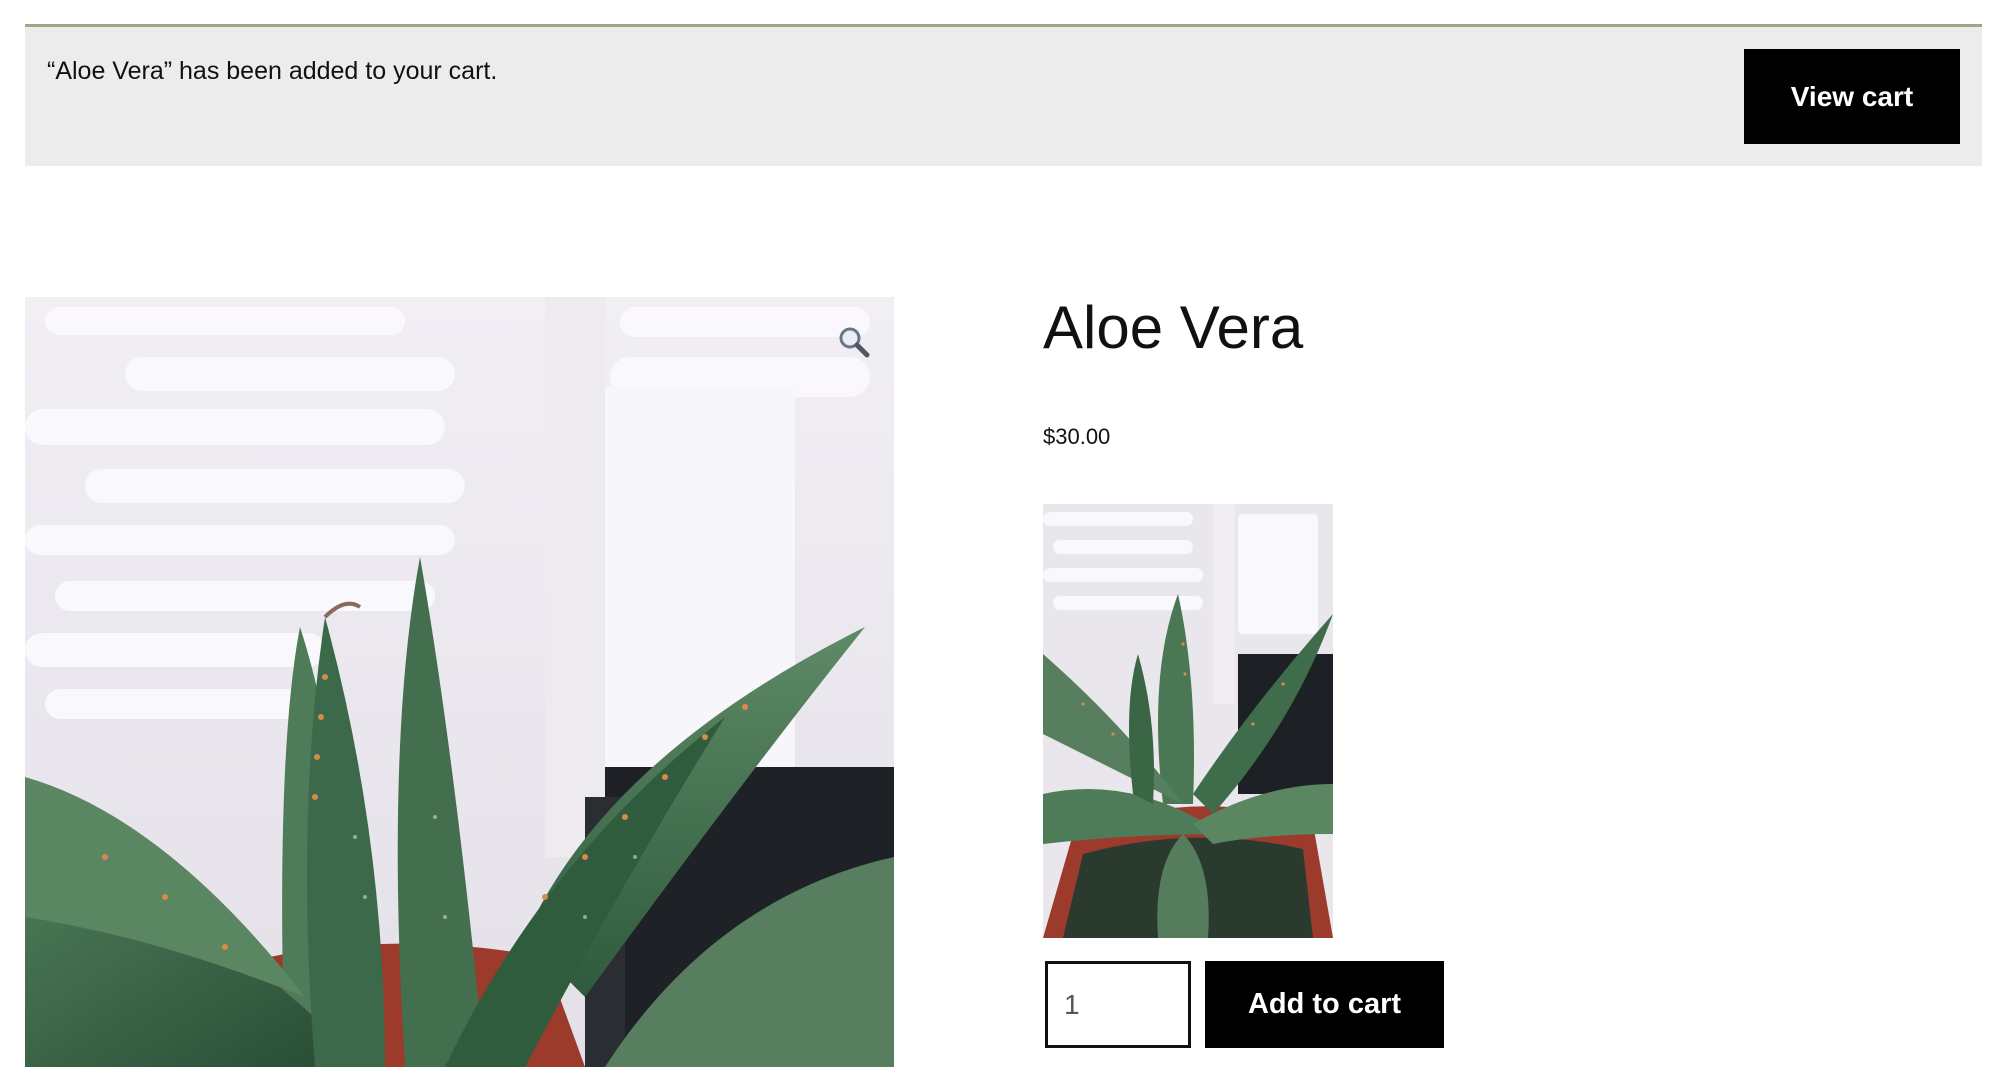 The image size is (1999, 1067). What do you see at coordinates (272, 71) in the screenshot?
I see `cart-notice-message: “Aloe Vera” has been added to your cart.` at bounding box center [272, 71].